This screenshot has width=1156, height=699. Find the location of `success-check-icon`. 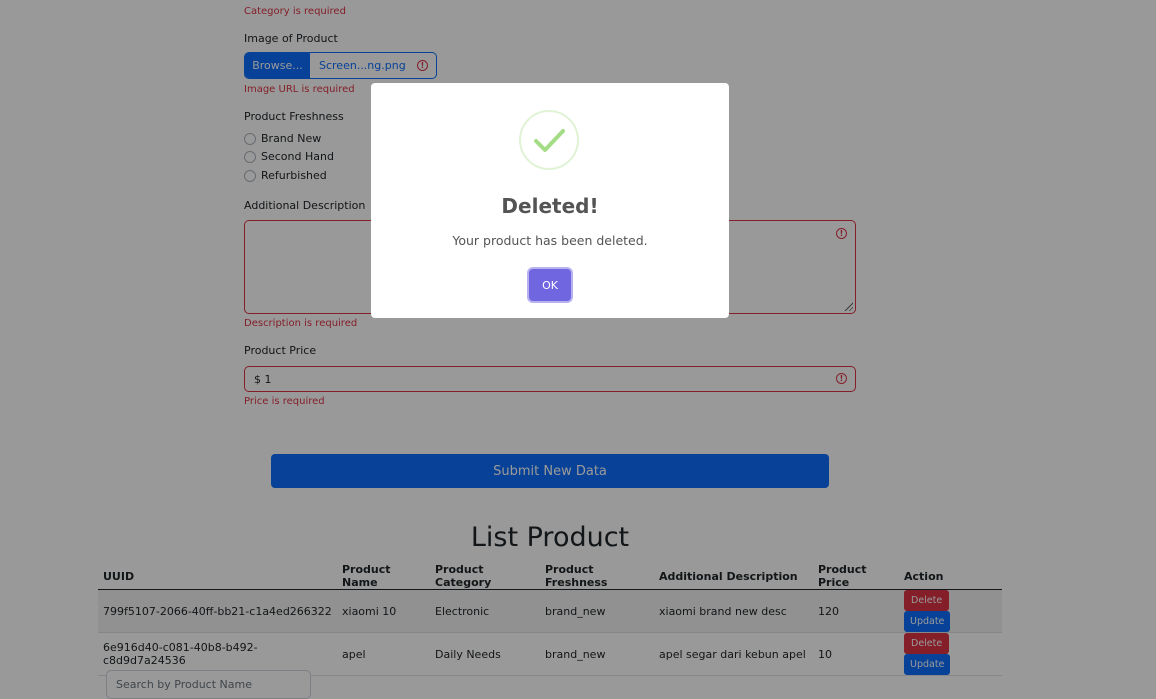

success-check-icon is located at coordinates (549, 140).